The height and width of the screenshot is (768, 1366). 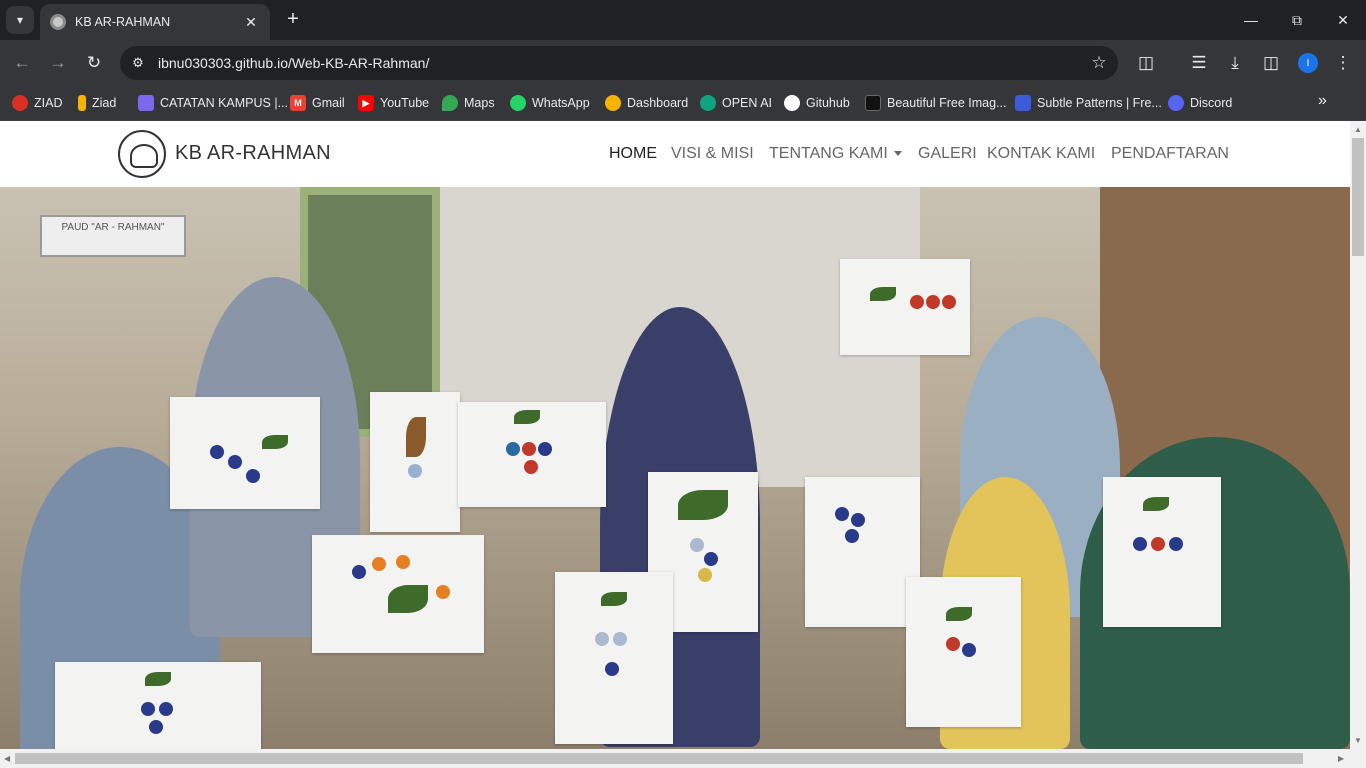 What do you see at coordinates (1343, 63) in the screenshot?
I see `menu-kebab-icon: ⋮` at bounding box center [1343, 63].